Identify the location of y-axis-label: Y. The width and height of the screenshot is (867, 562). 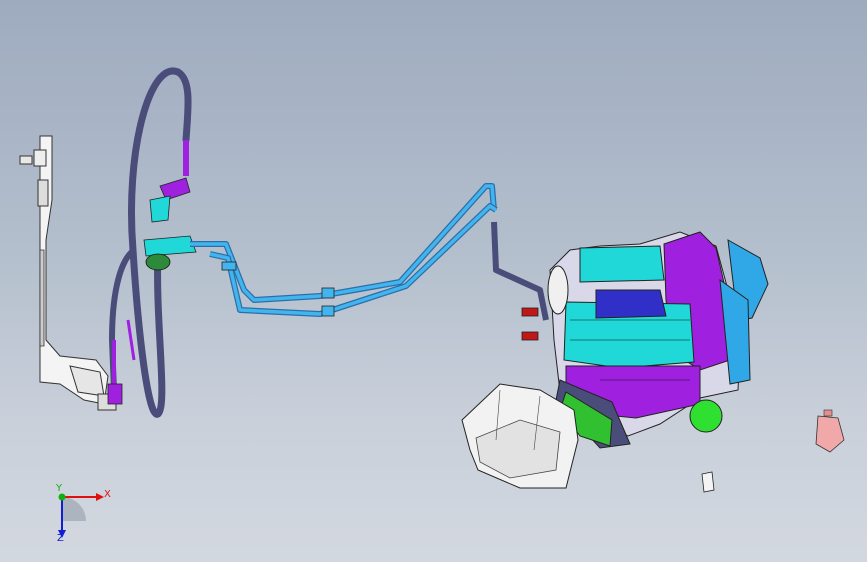
(59, 488).